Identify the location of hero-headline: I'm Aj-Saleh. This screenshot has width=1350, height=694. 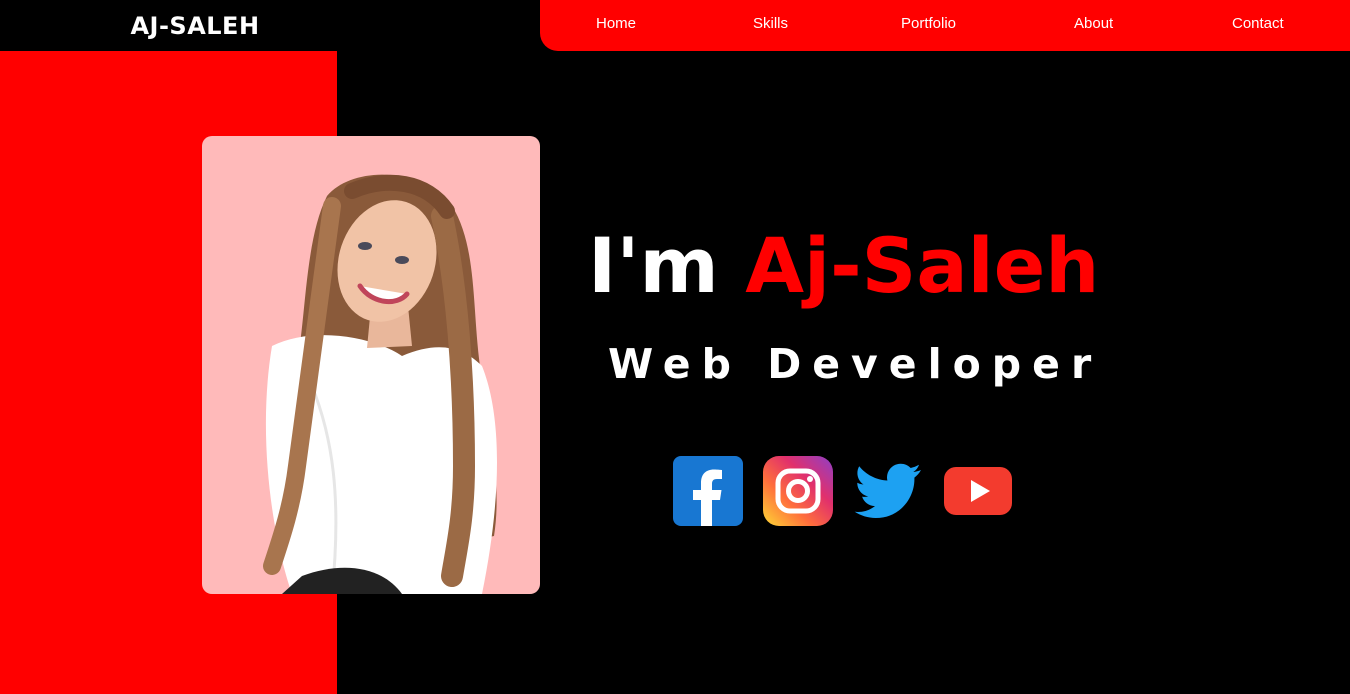
(843, 266).